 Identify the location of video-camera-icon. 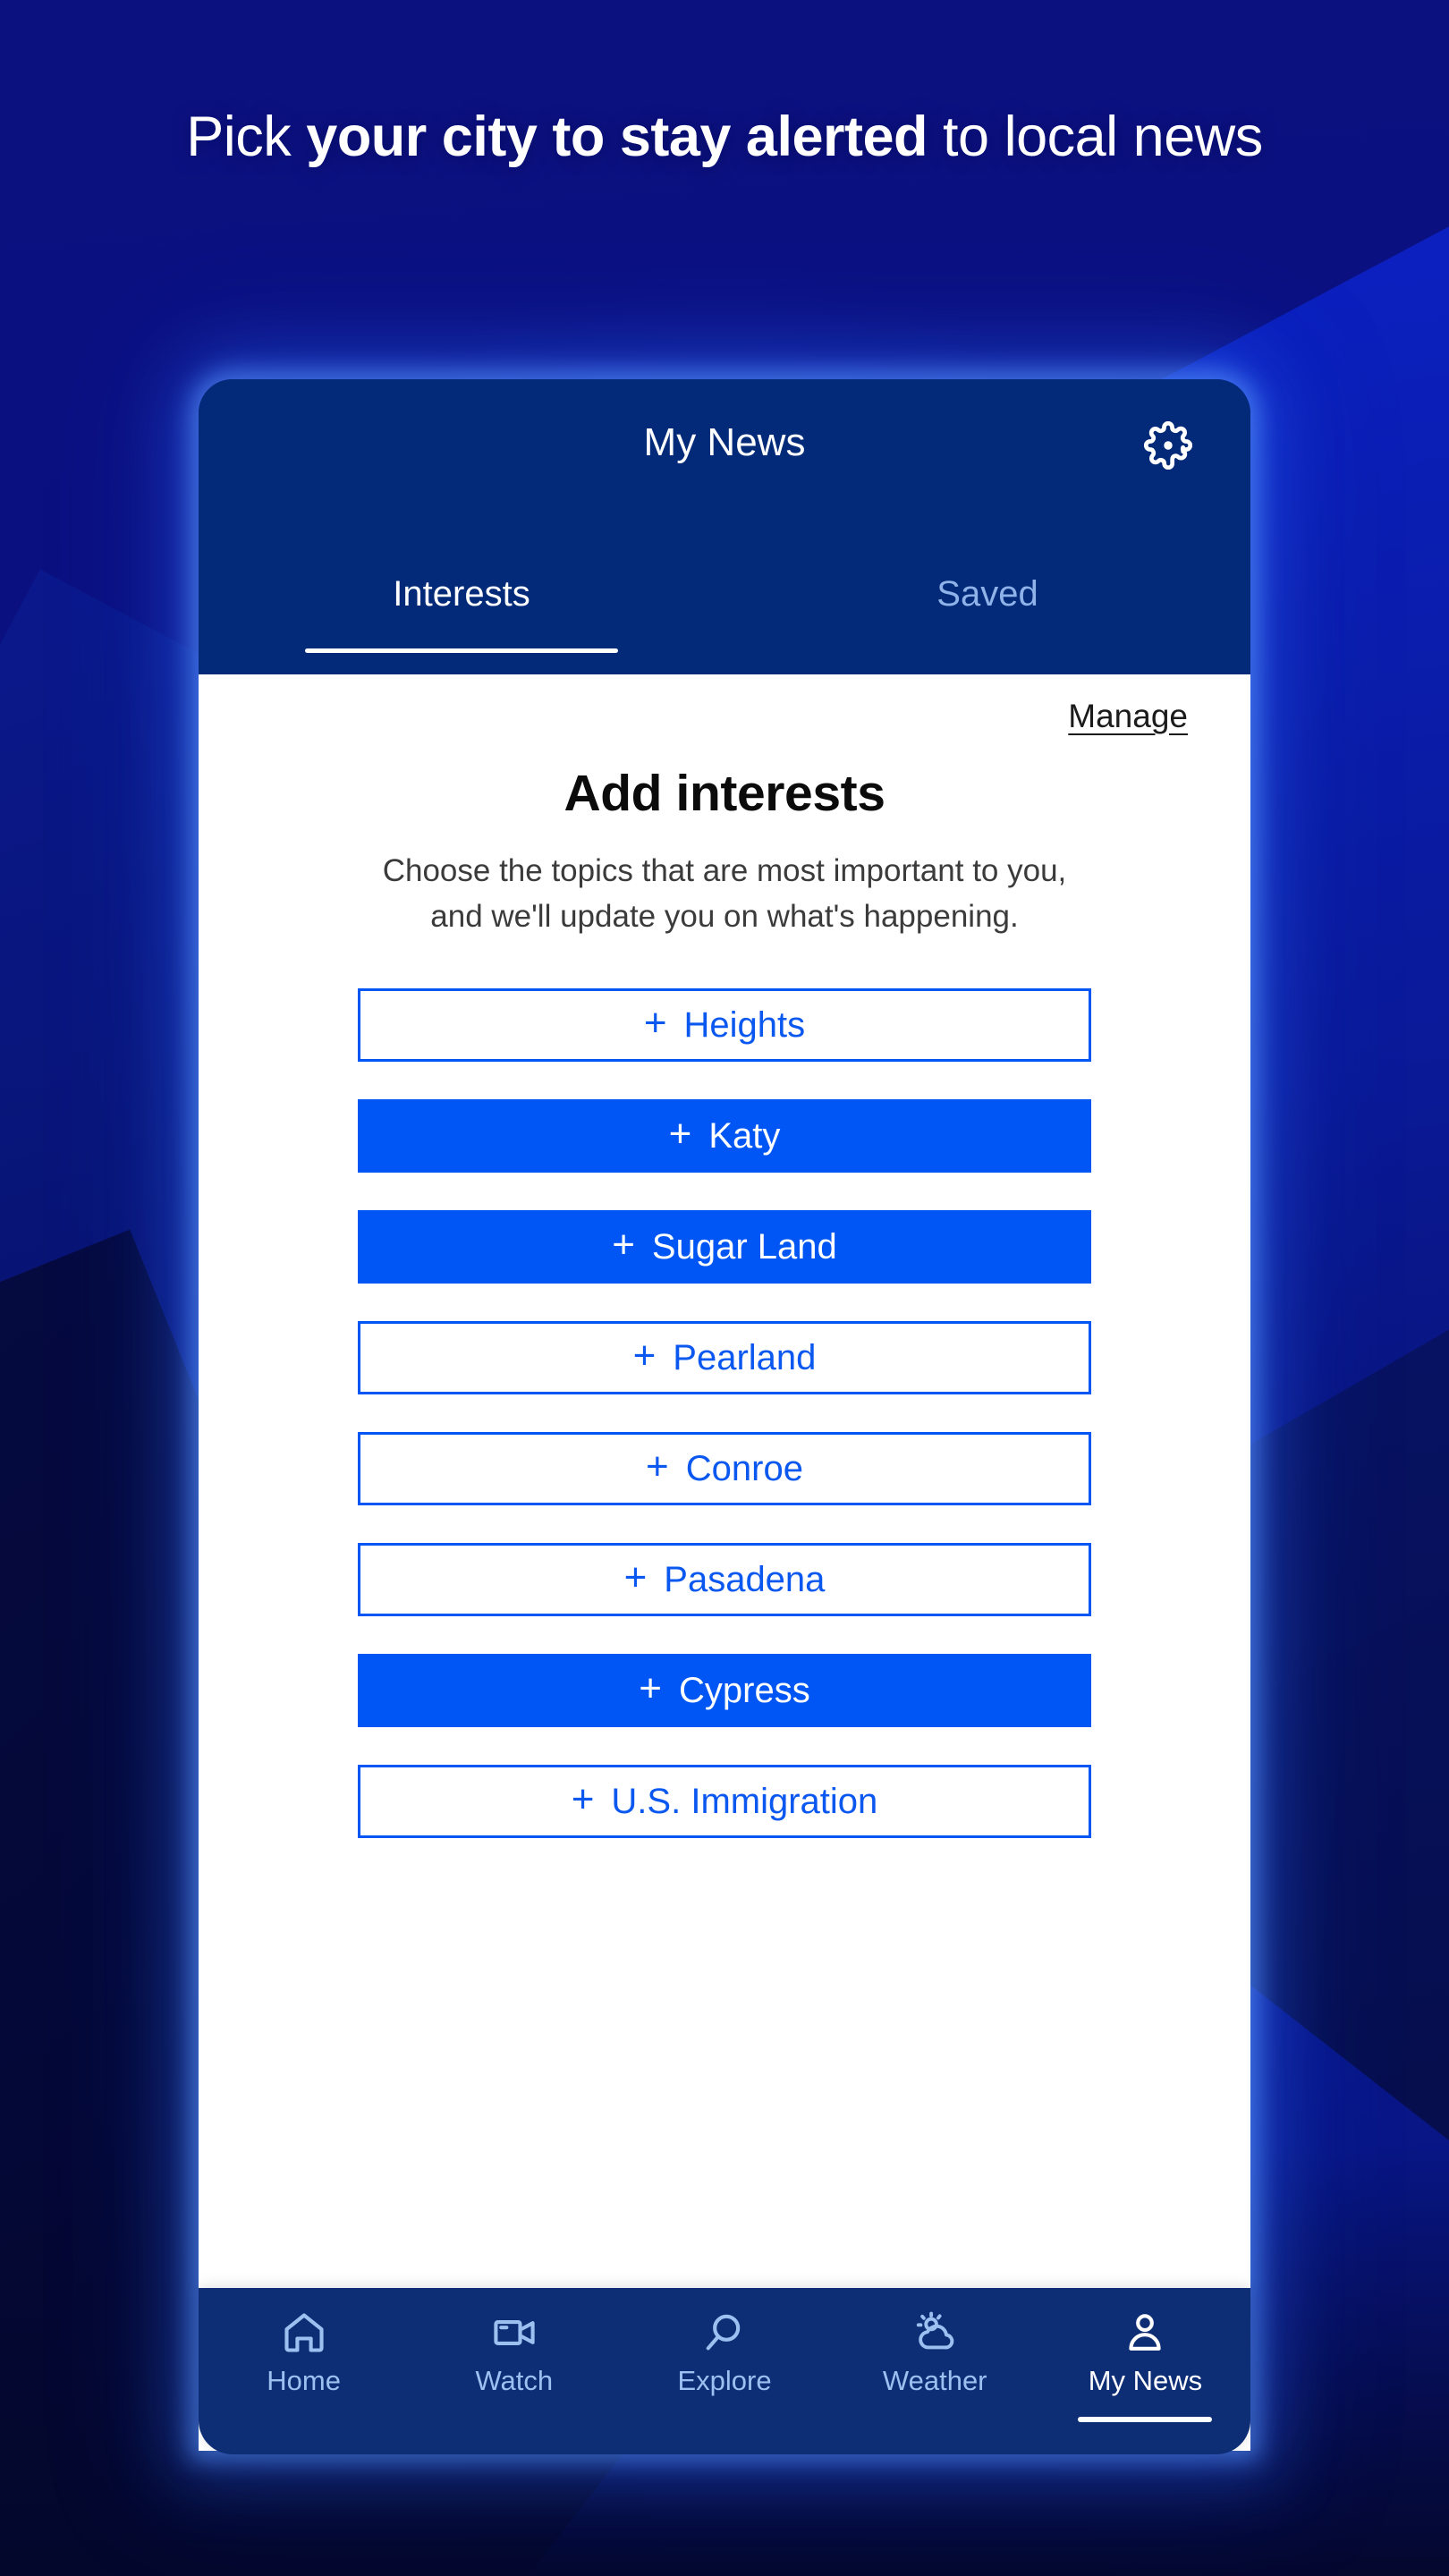
(514, 2332).